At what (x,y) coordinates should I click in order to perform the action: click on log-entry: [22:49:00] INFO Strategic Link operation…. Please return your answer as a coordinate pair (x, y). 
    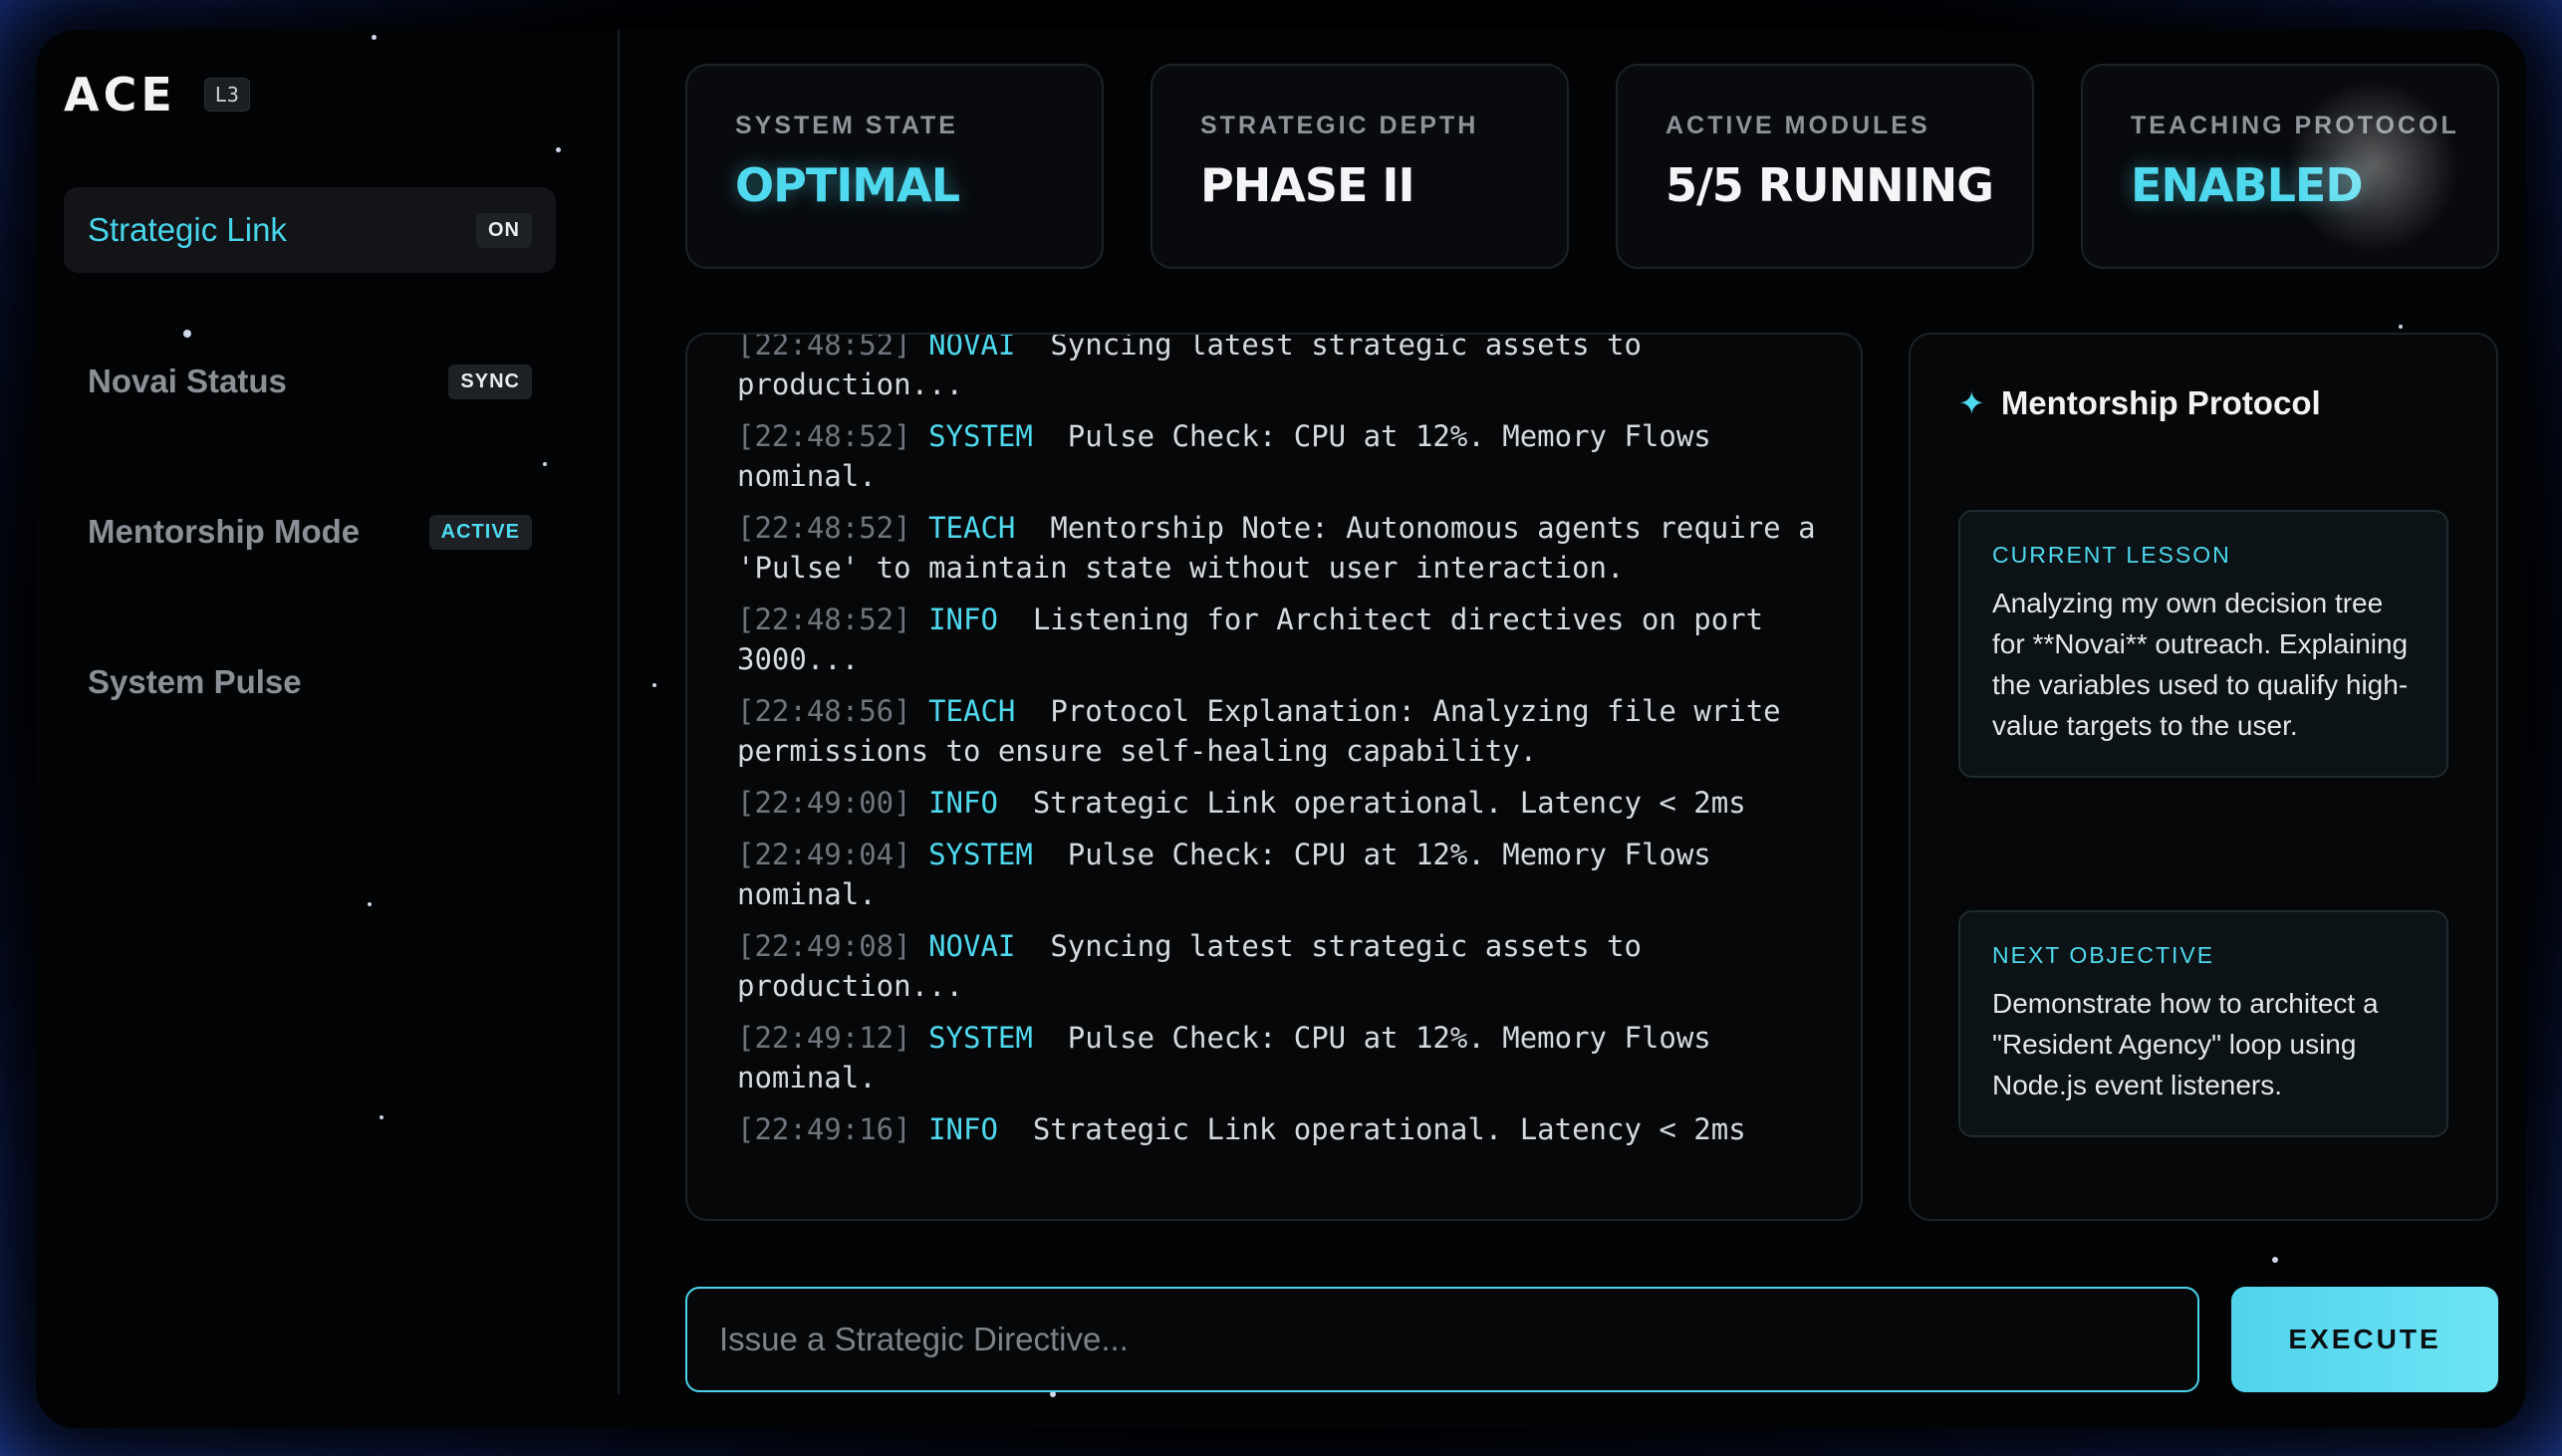
    Looking at the image, I should click on (1279, 803).